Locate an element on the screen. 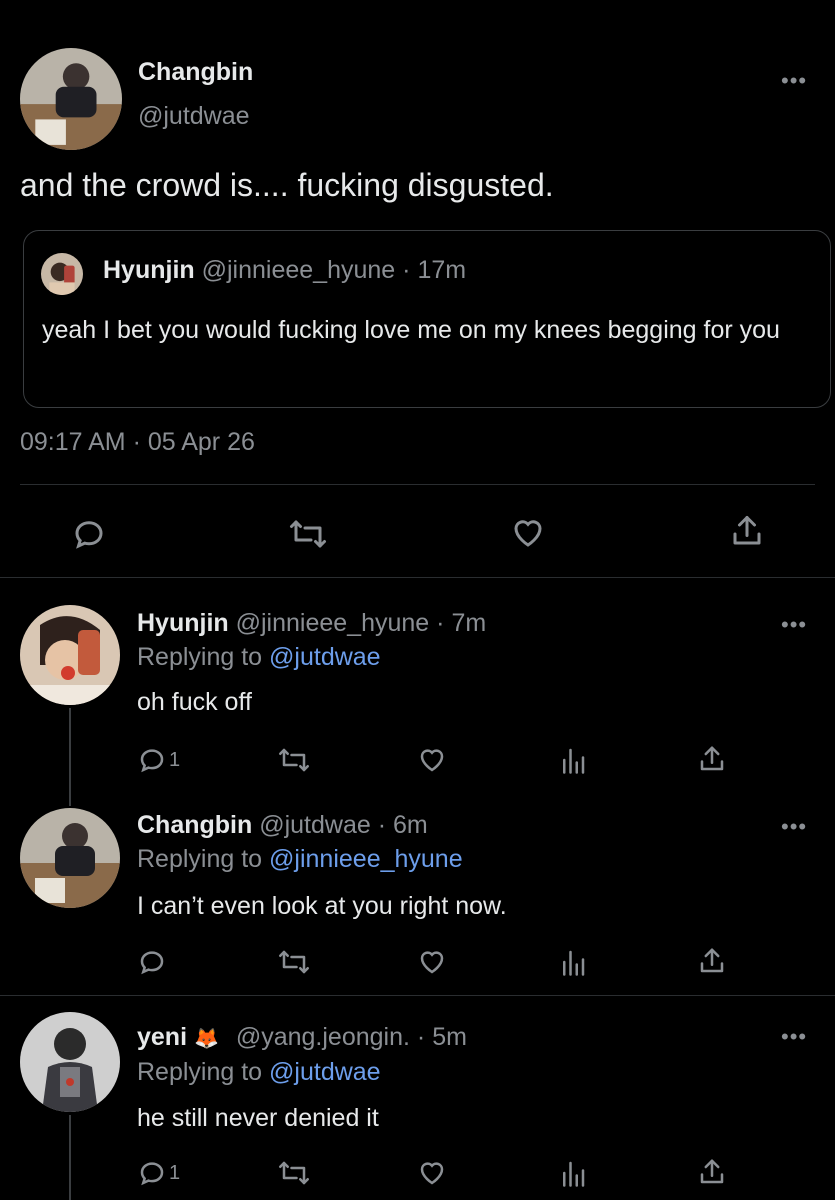 The width and height of the screenshot is (835, 1200). author-name: Hyunjin is located at coordinates (183, 623).